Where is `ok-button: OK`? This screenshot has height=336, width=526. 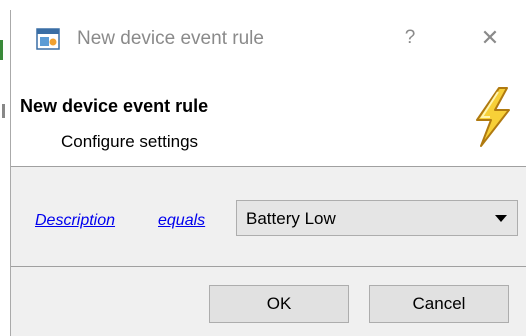 ok-button: OK is located at coordinates (279, 304).